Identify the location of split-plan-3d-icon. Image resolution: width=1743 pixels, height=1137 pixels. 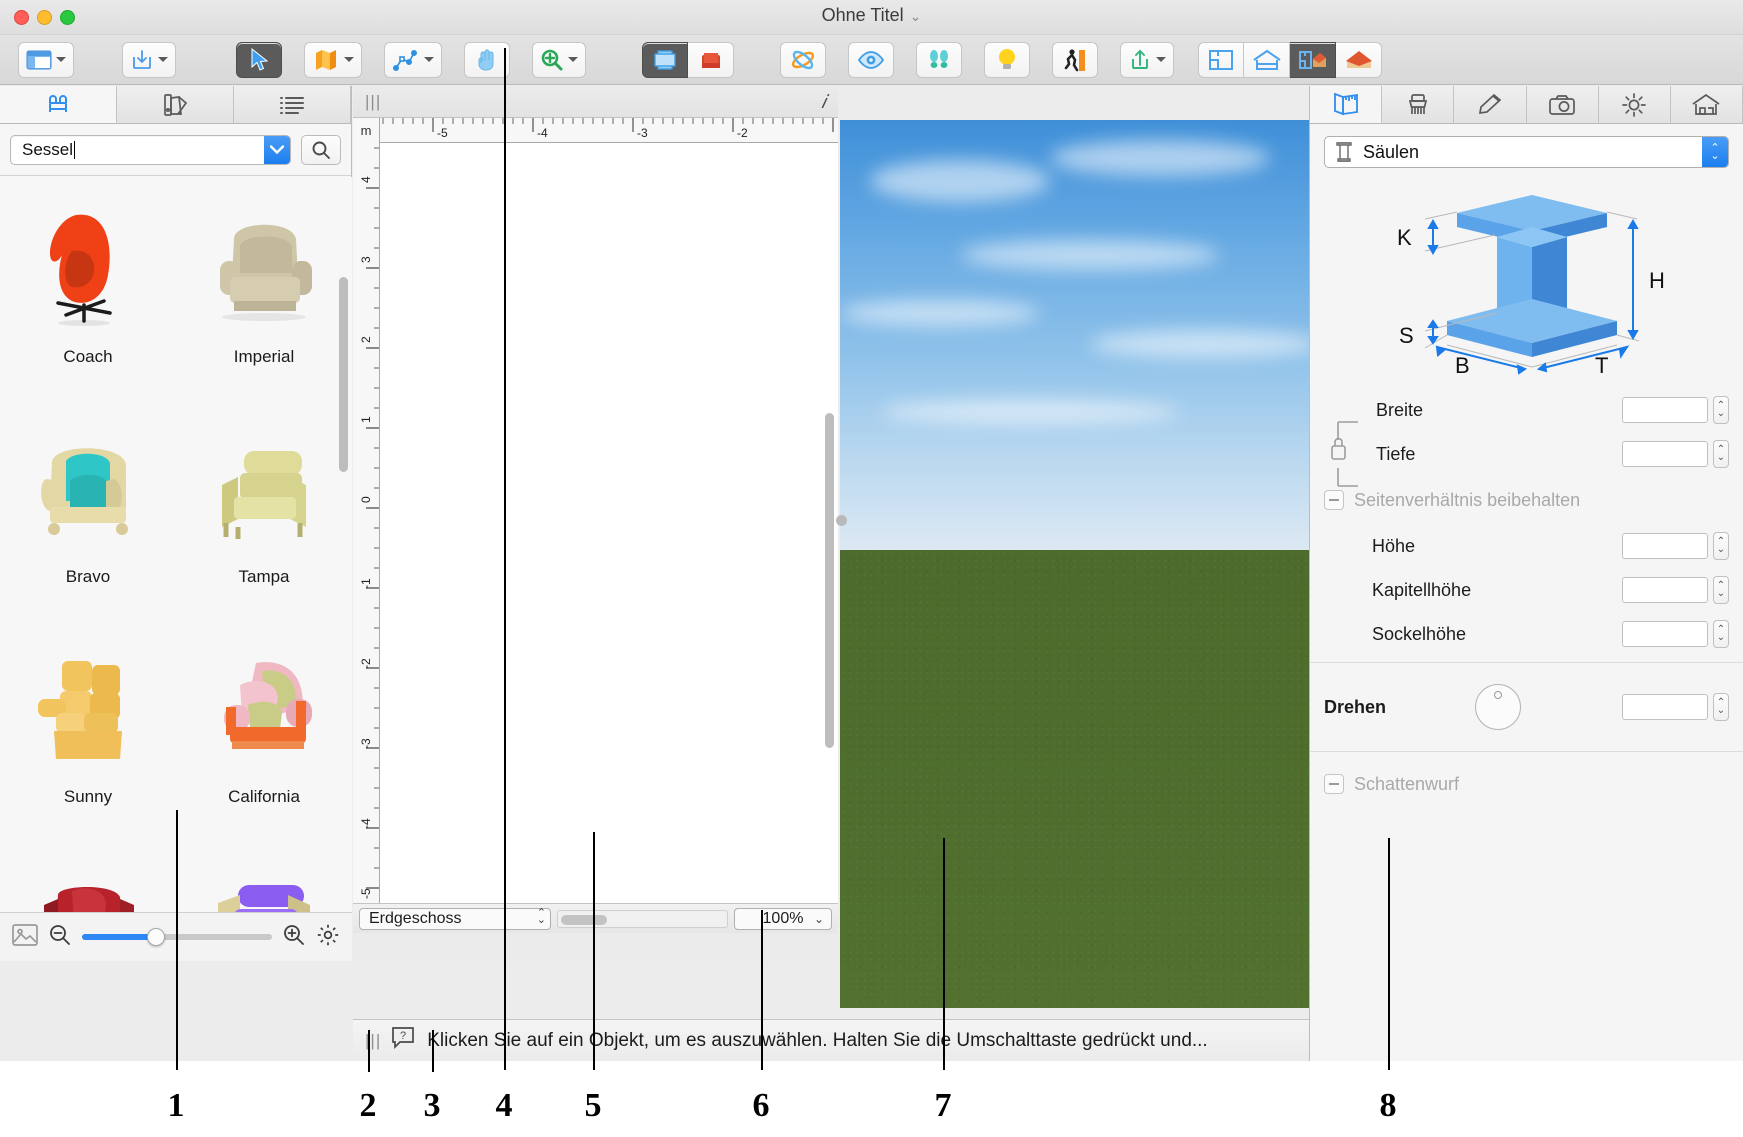
(1312, 59).